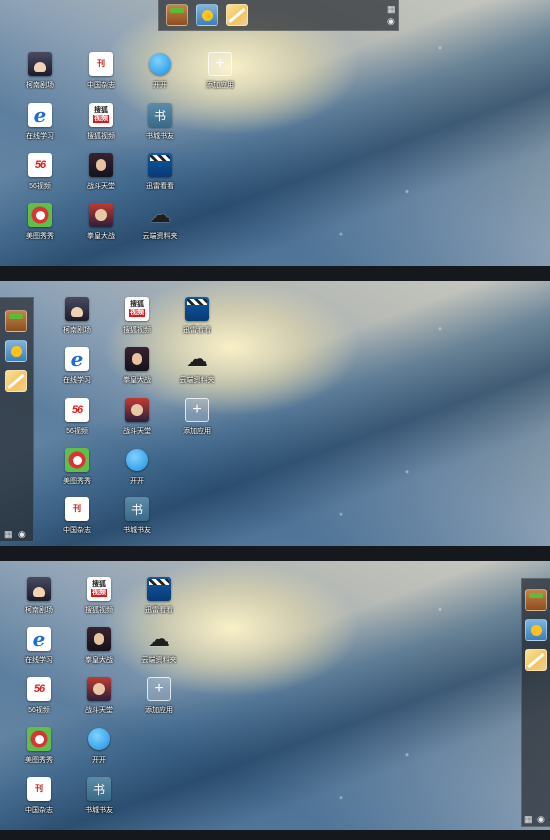  Describe the element at coordinates (101, 136) in the screenshot. I see `icon-label: 搜狐视频` at that location.